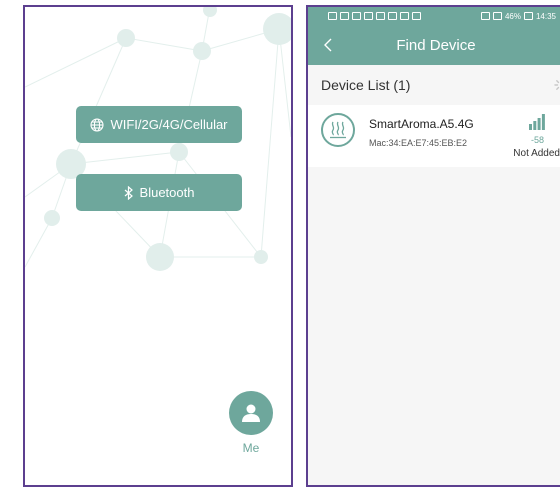 This screenshot has height=487, width=560. What do you see at coordinates (356, 16) in the screenshot?
I see `nfc-icon` at bounding box center [356, 16].